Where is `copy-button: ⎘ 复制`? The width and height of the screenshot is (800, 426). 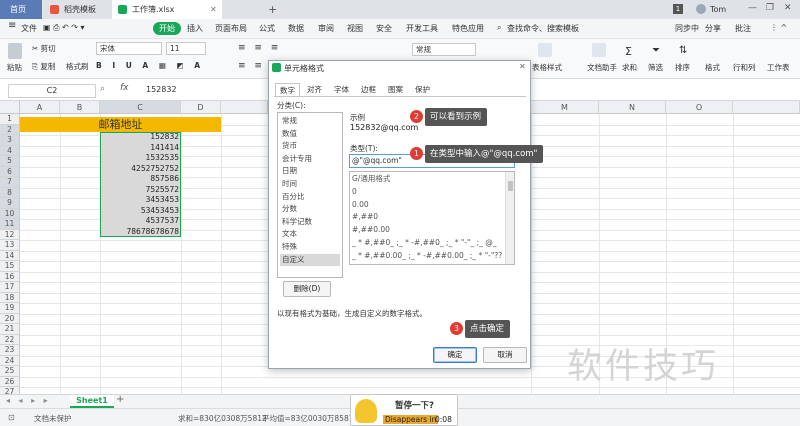 copy-button: ⎘ 复制 is located at coordinates (43, 66).